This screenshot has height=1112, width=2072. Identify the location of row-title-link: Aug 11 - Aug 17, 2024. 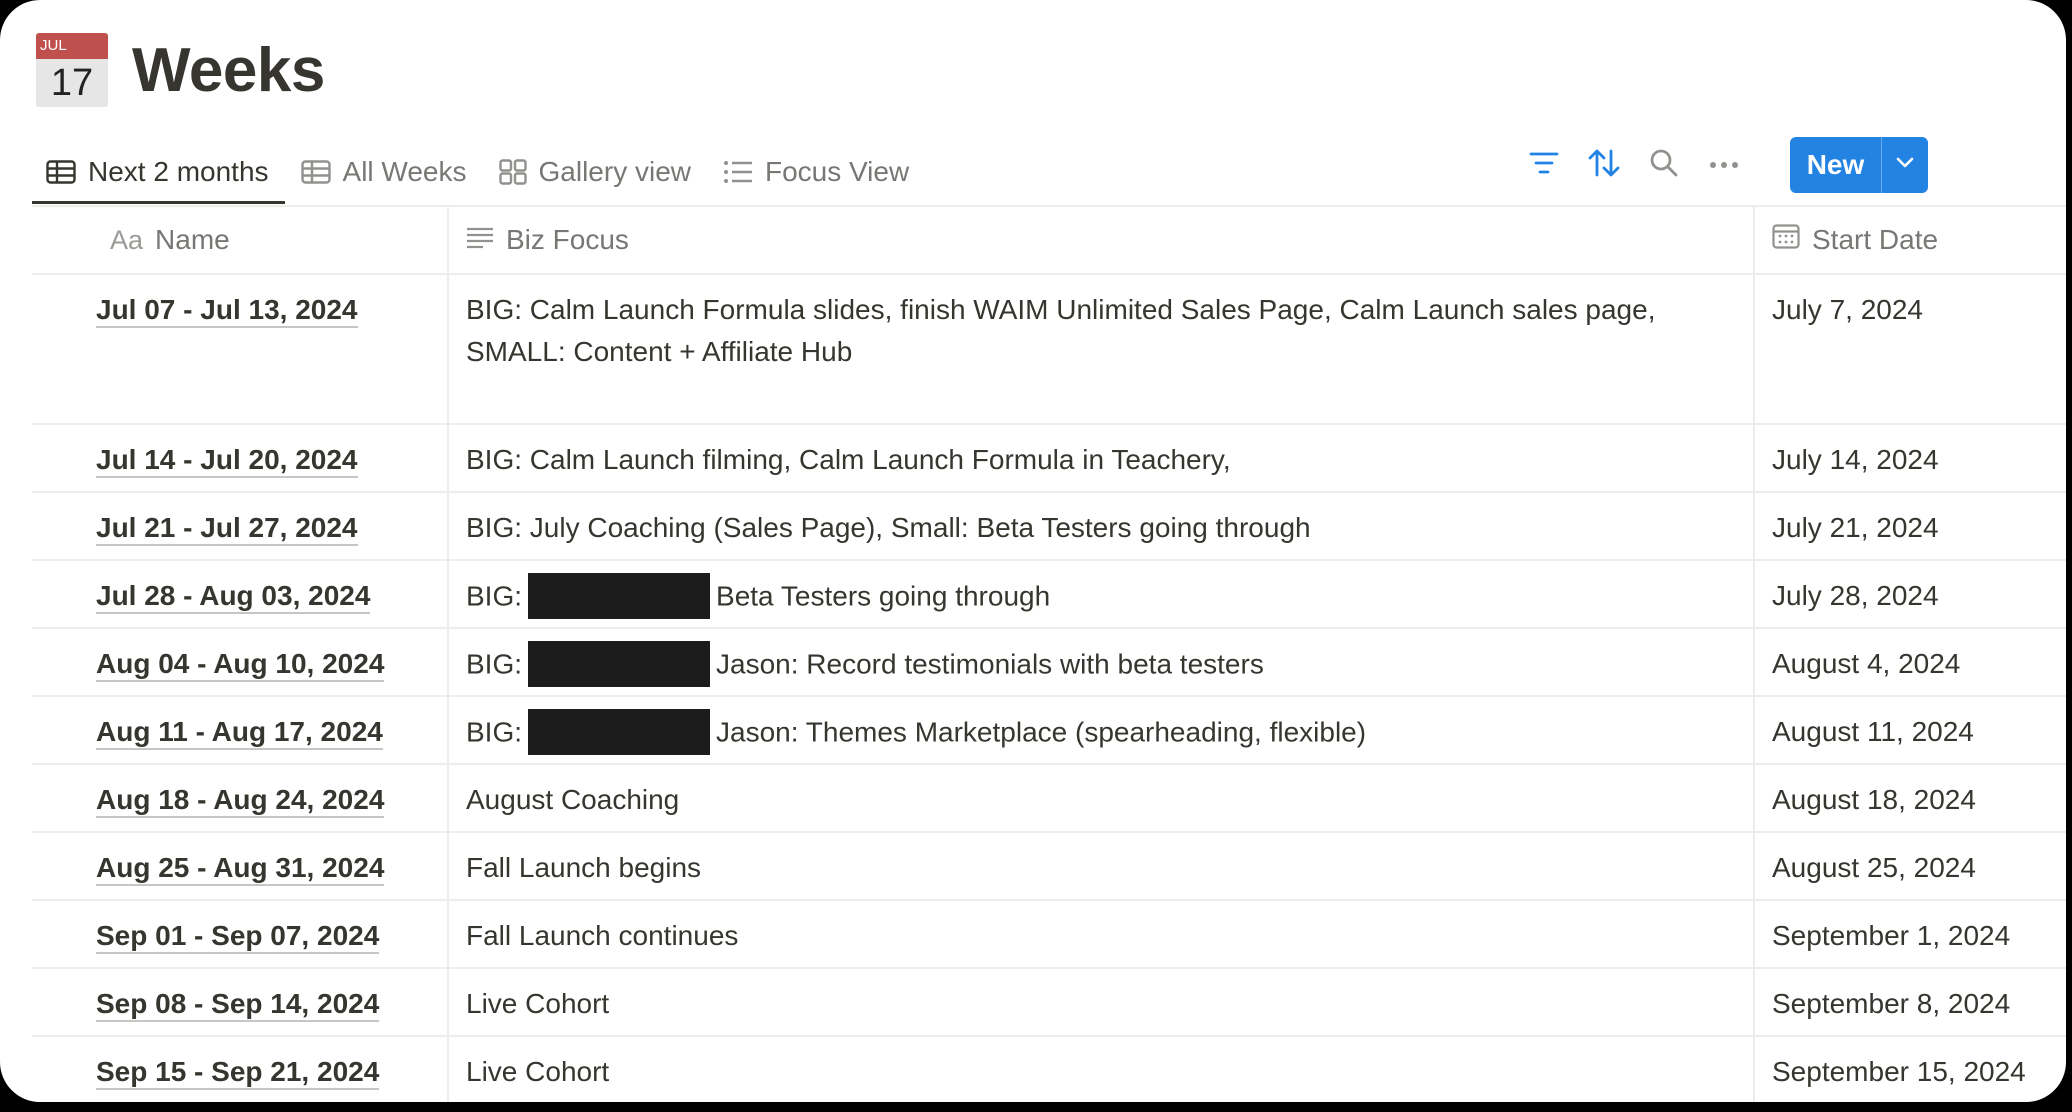
(239, 733).